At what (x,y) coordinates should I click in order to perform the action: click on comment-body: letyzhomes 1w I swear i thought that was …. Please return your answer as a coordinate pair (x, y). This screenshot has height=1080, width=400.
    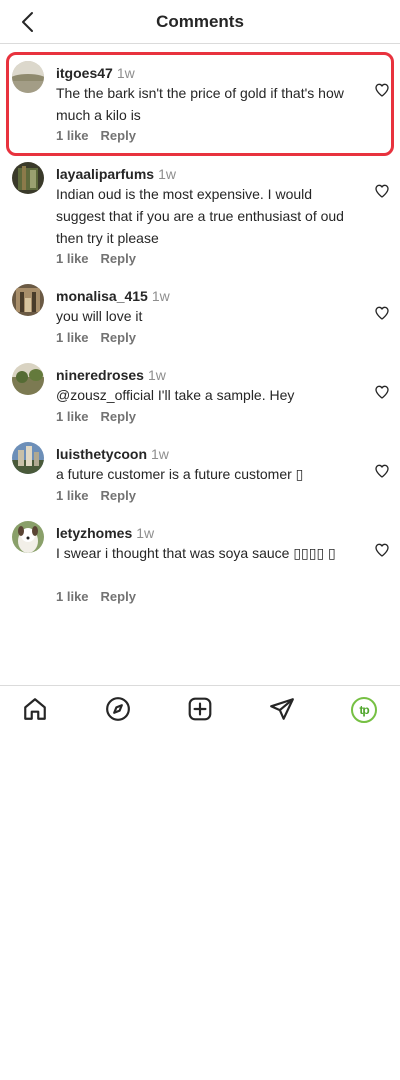
    Looking at the image, I should click on (201, 544).